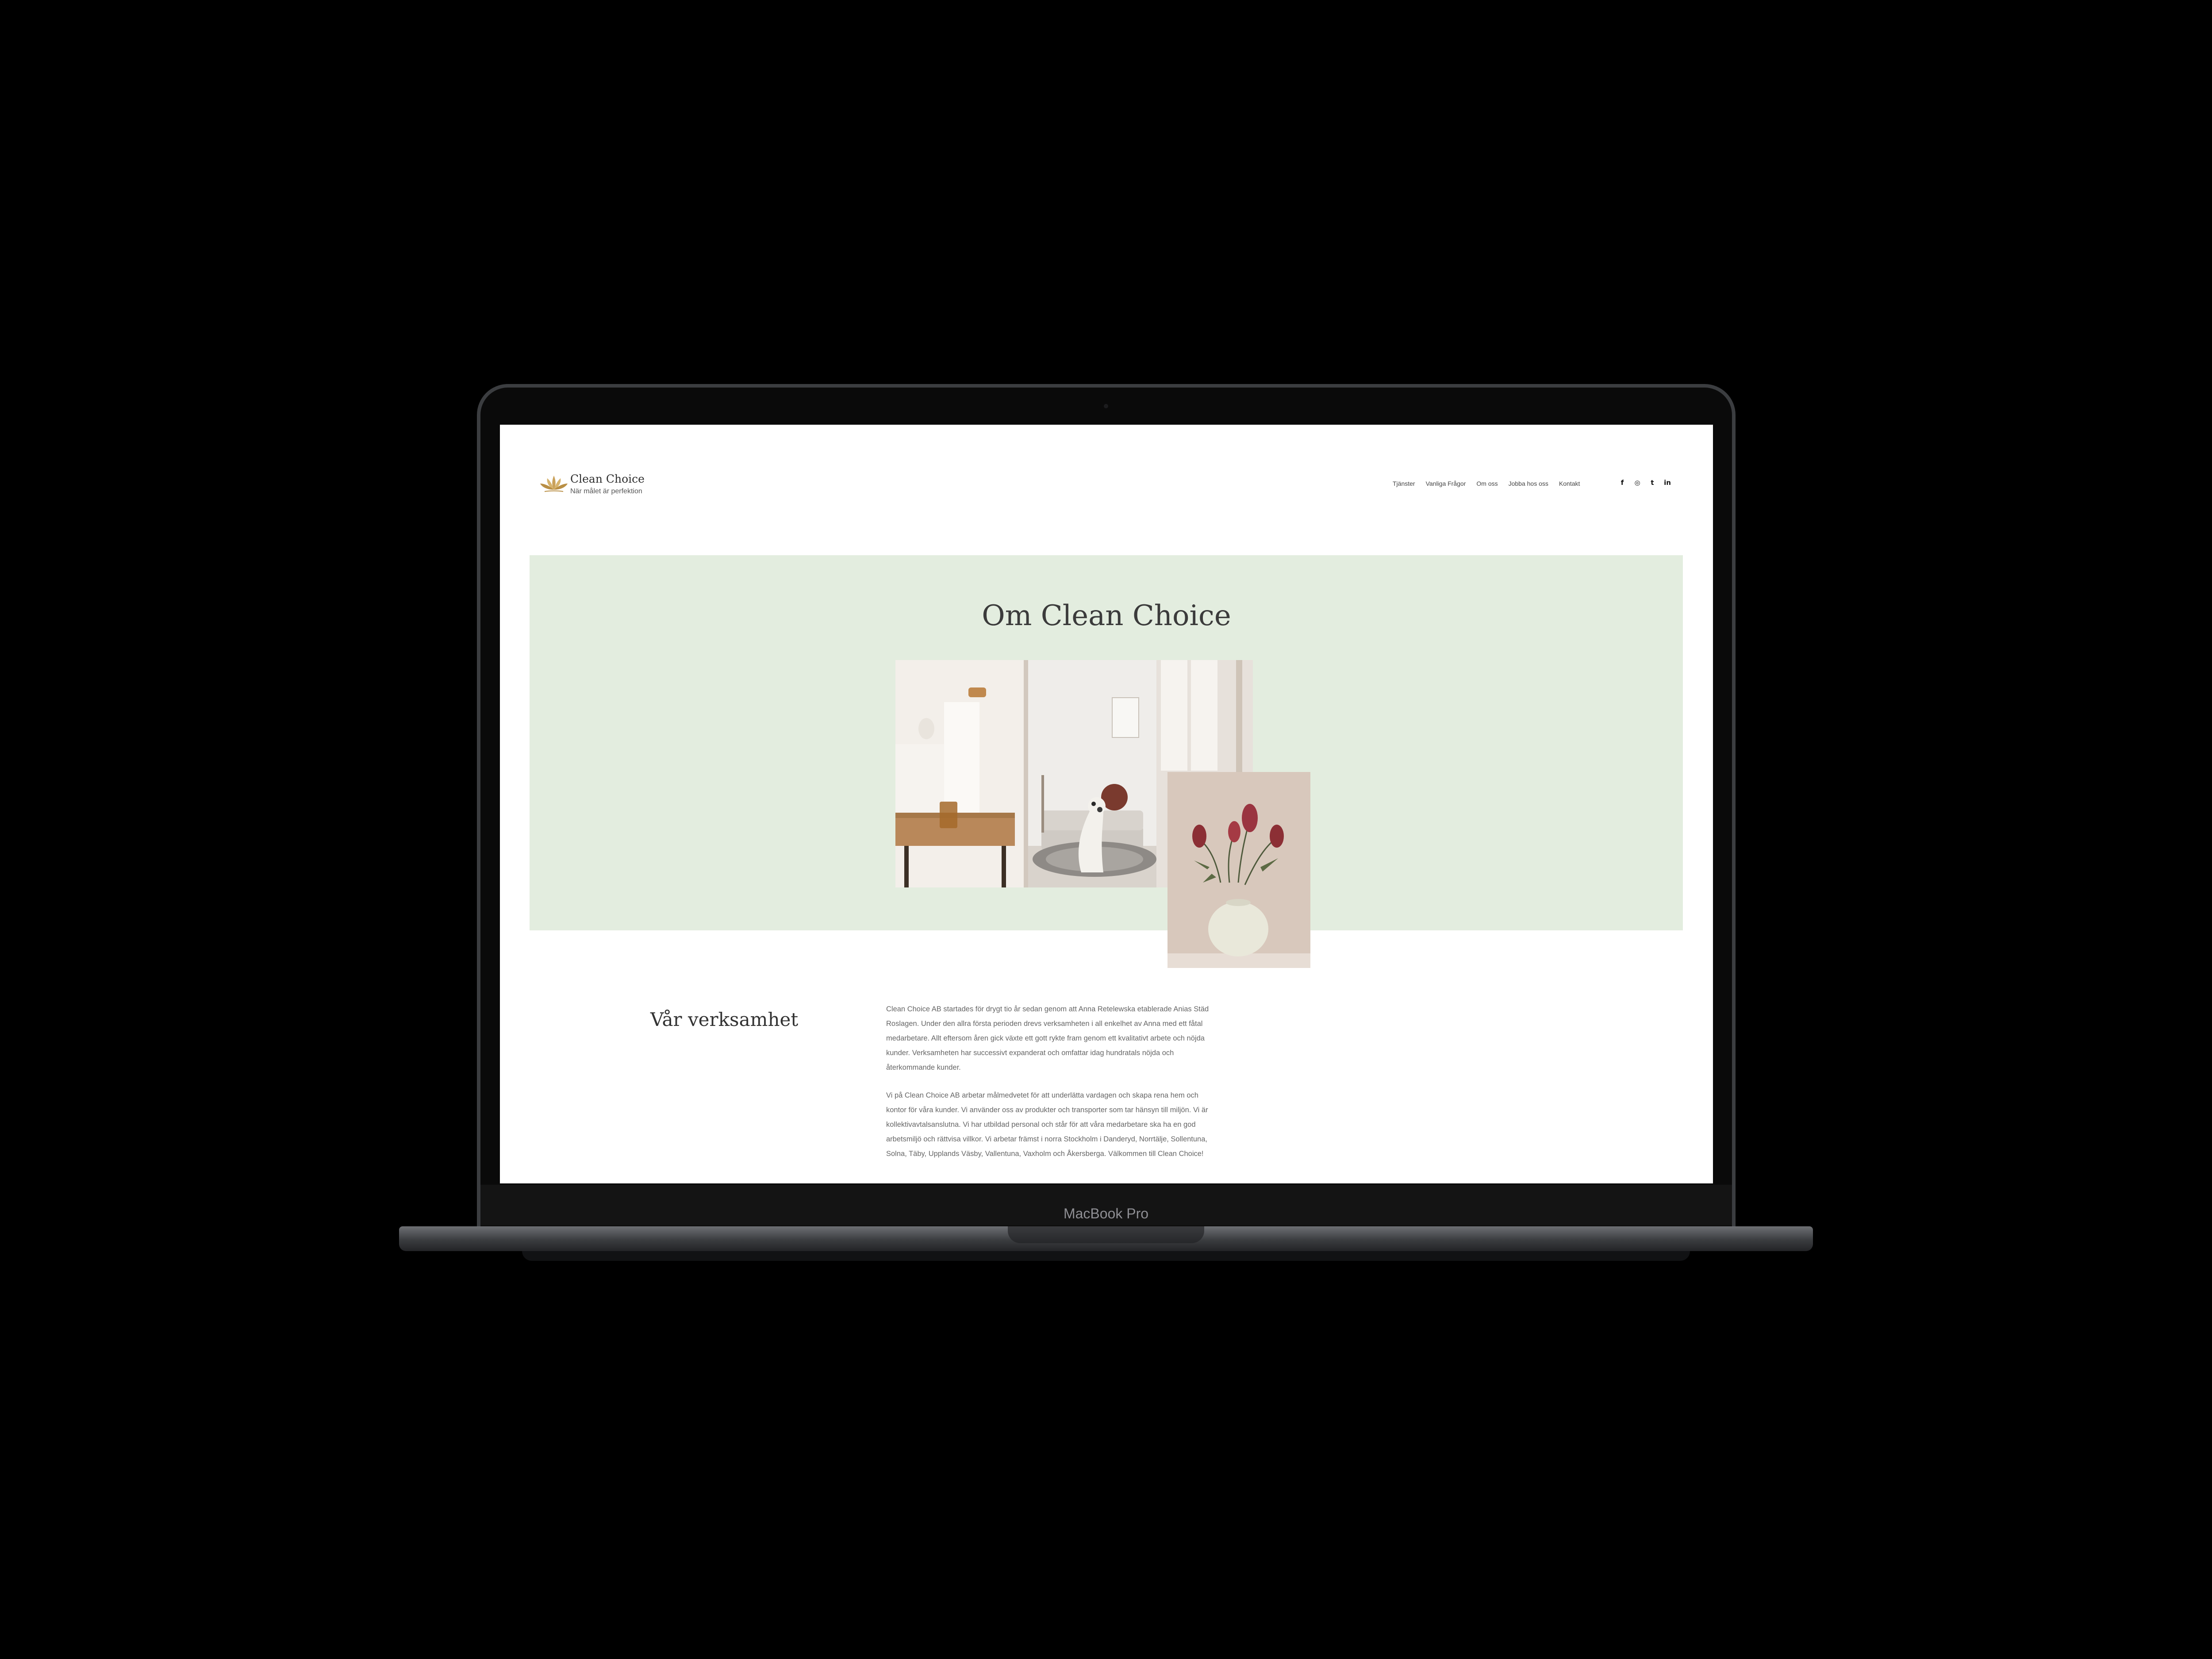  I want to click on section-title: Vår verksamhet, so click(725, 1019).